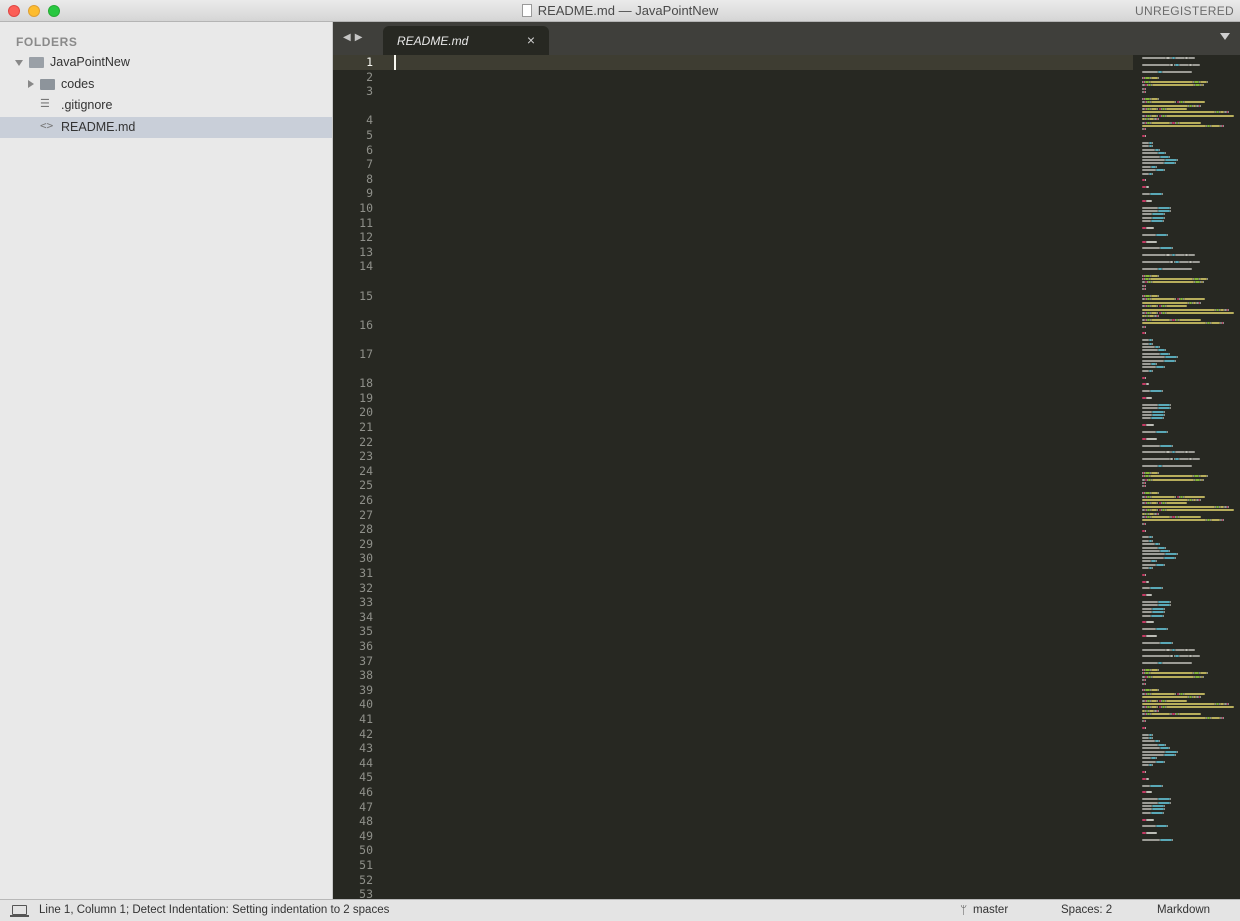  Describe the element at coordinates (47, 125) in the screenshot. I see `code-file-icon: <>` at that location.